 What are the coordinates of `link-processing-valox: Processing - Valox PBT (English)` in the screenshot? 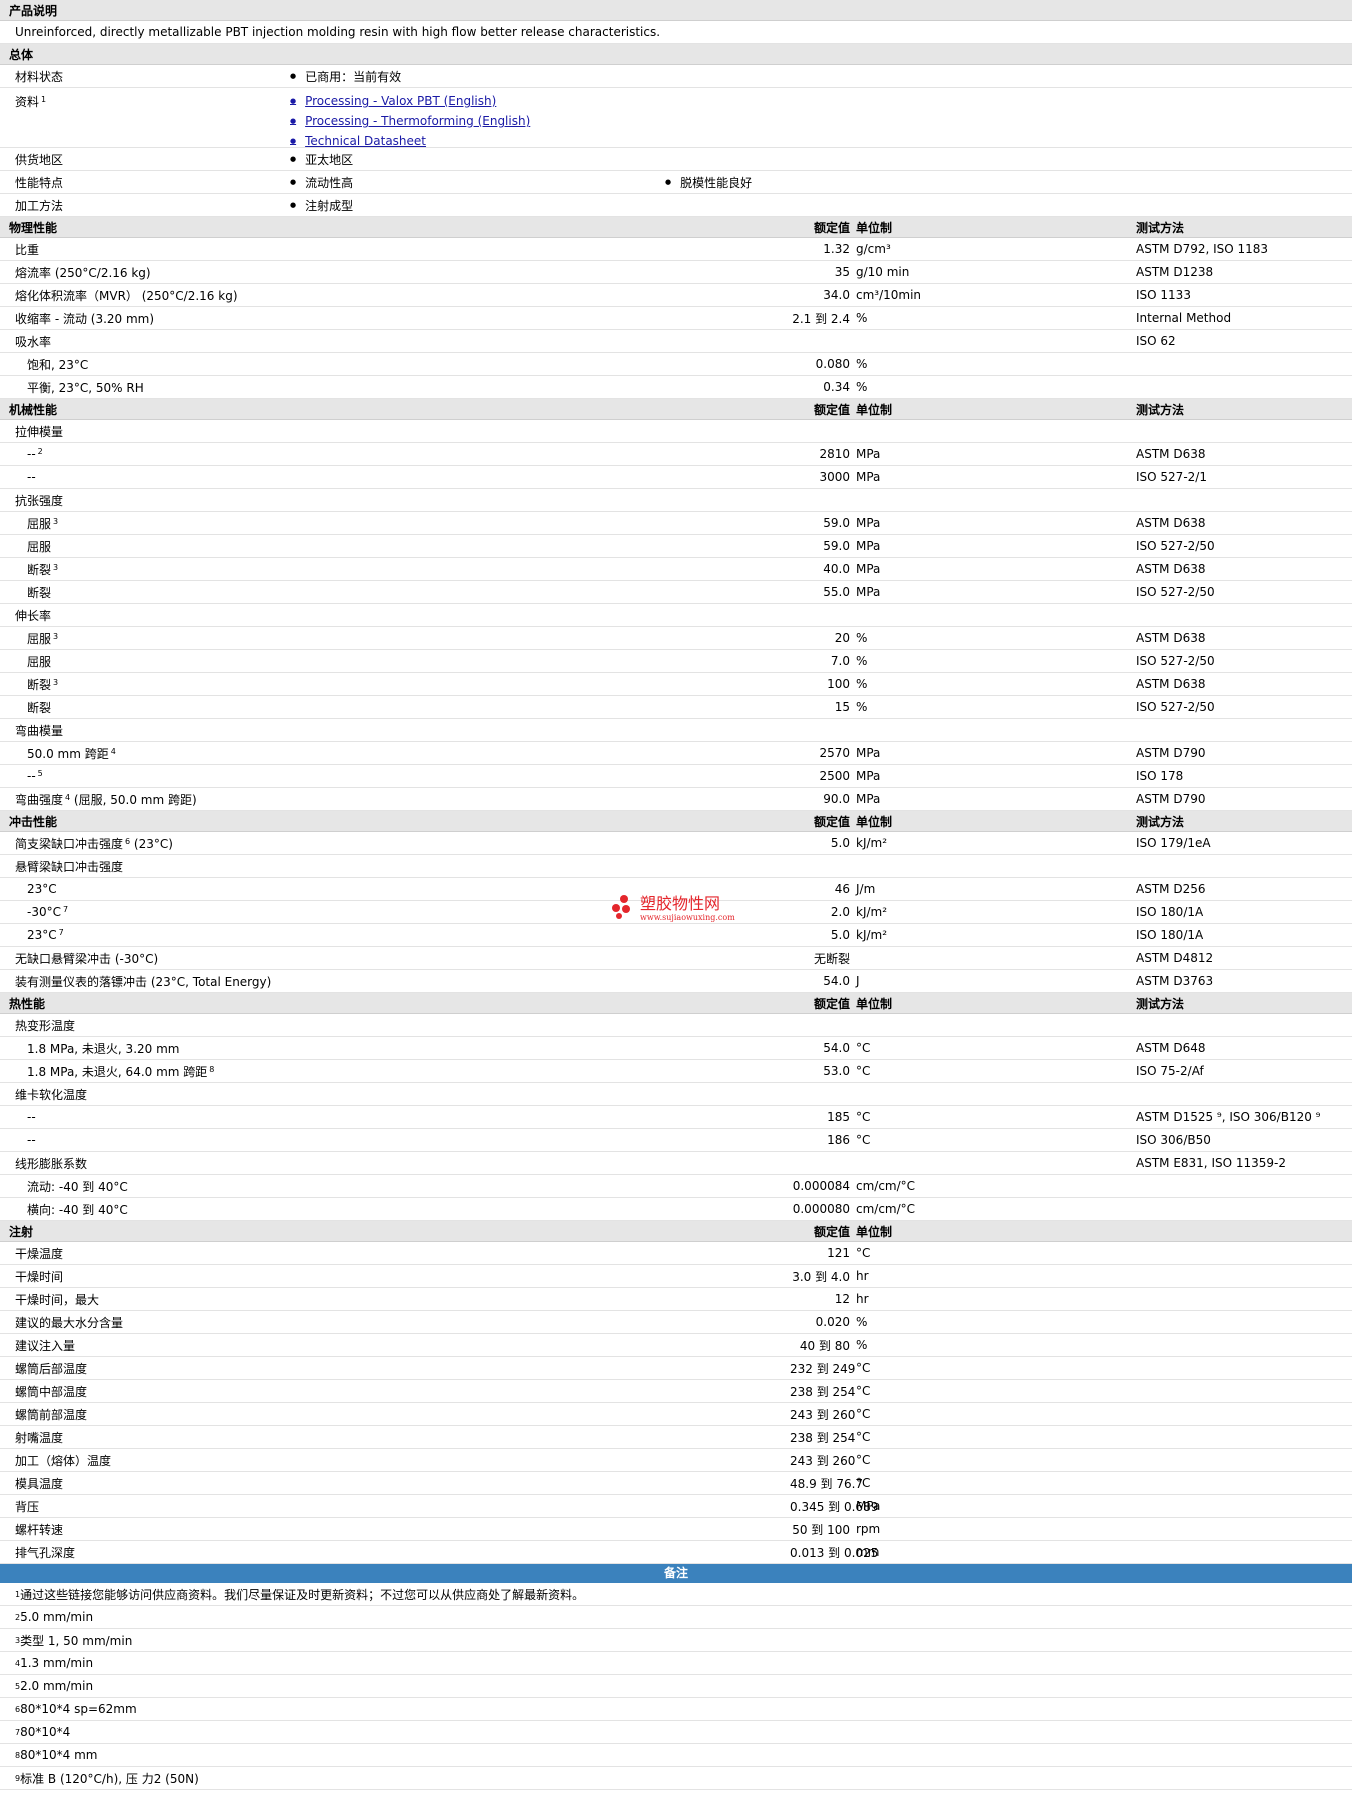 It's located at (410, 101).